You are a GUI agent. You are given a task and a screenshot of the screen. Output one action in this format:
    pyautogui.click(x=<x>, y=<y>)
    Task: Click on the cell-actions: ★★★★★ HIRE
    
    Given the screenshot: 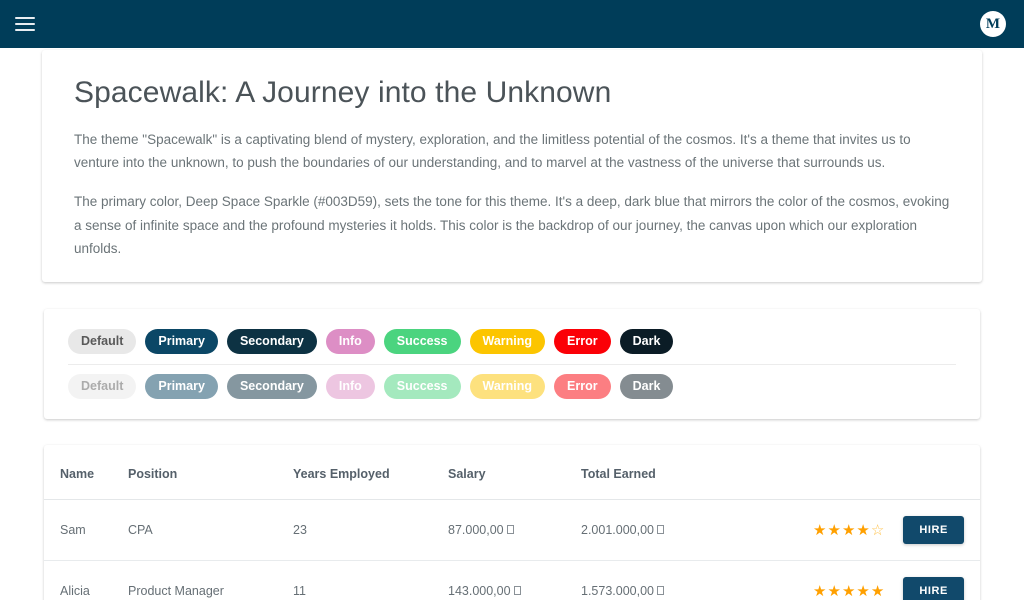 What is the action you would take?
    pyautogui.click(x=875, y=580)
    